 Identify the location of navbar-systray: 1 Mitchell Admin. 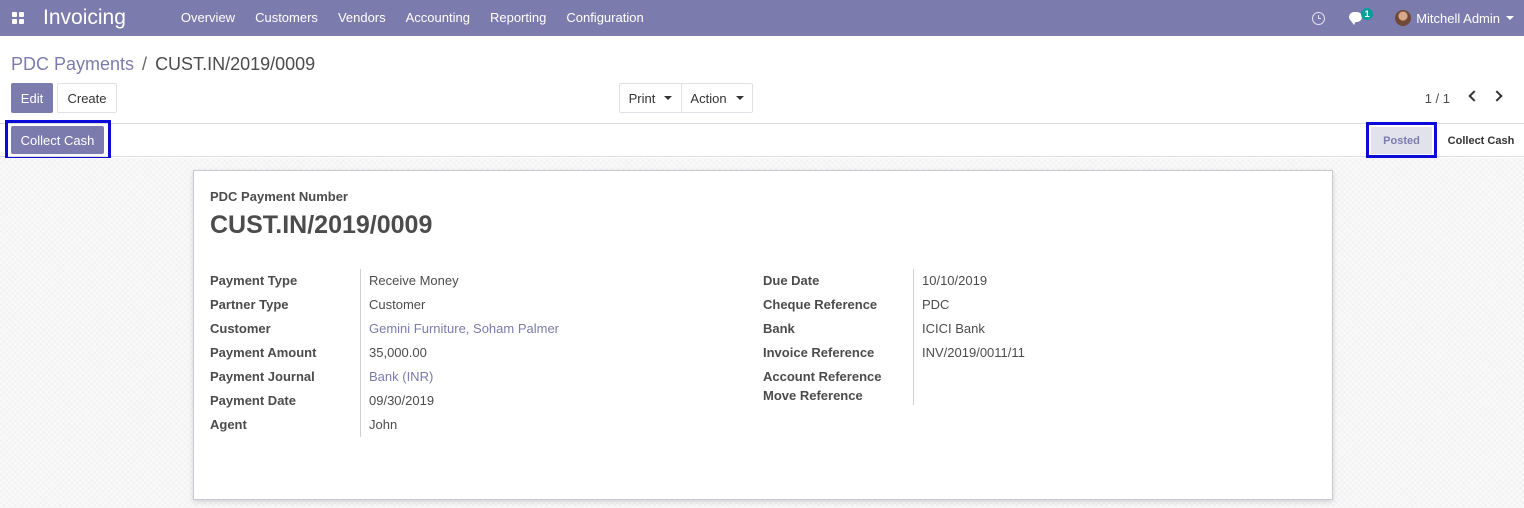
(1418, 18).